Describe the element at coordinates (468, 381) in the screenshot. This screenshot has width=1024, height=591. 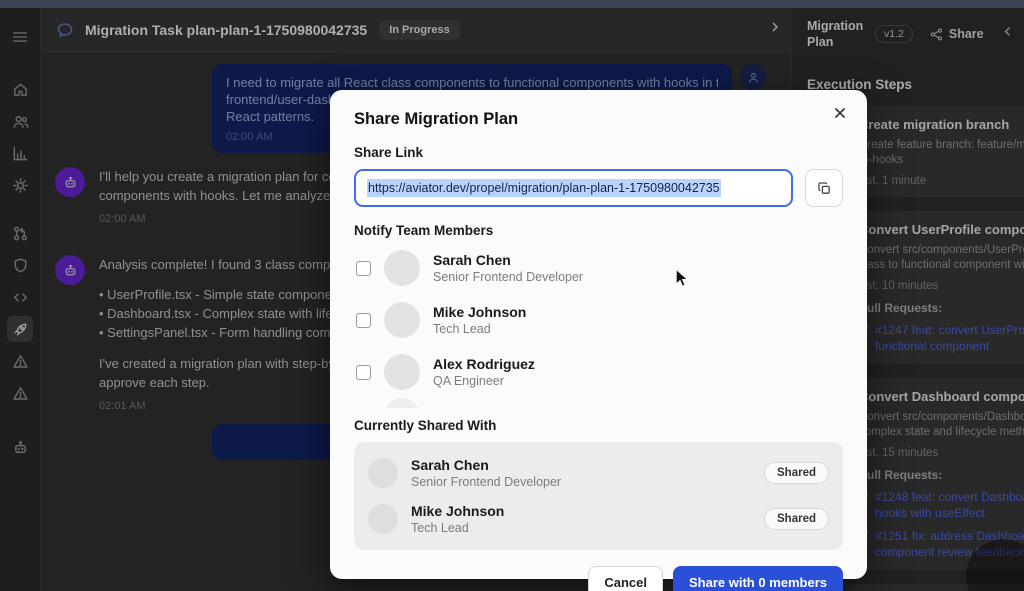
I see `member-role: QA Engineer` at that location.